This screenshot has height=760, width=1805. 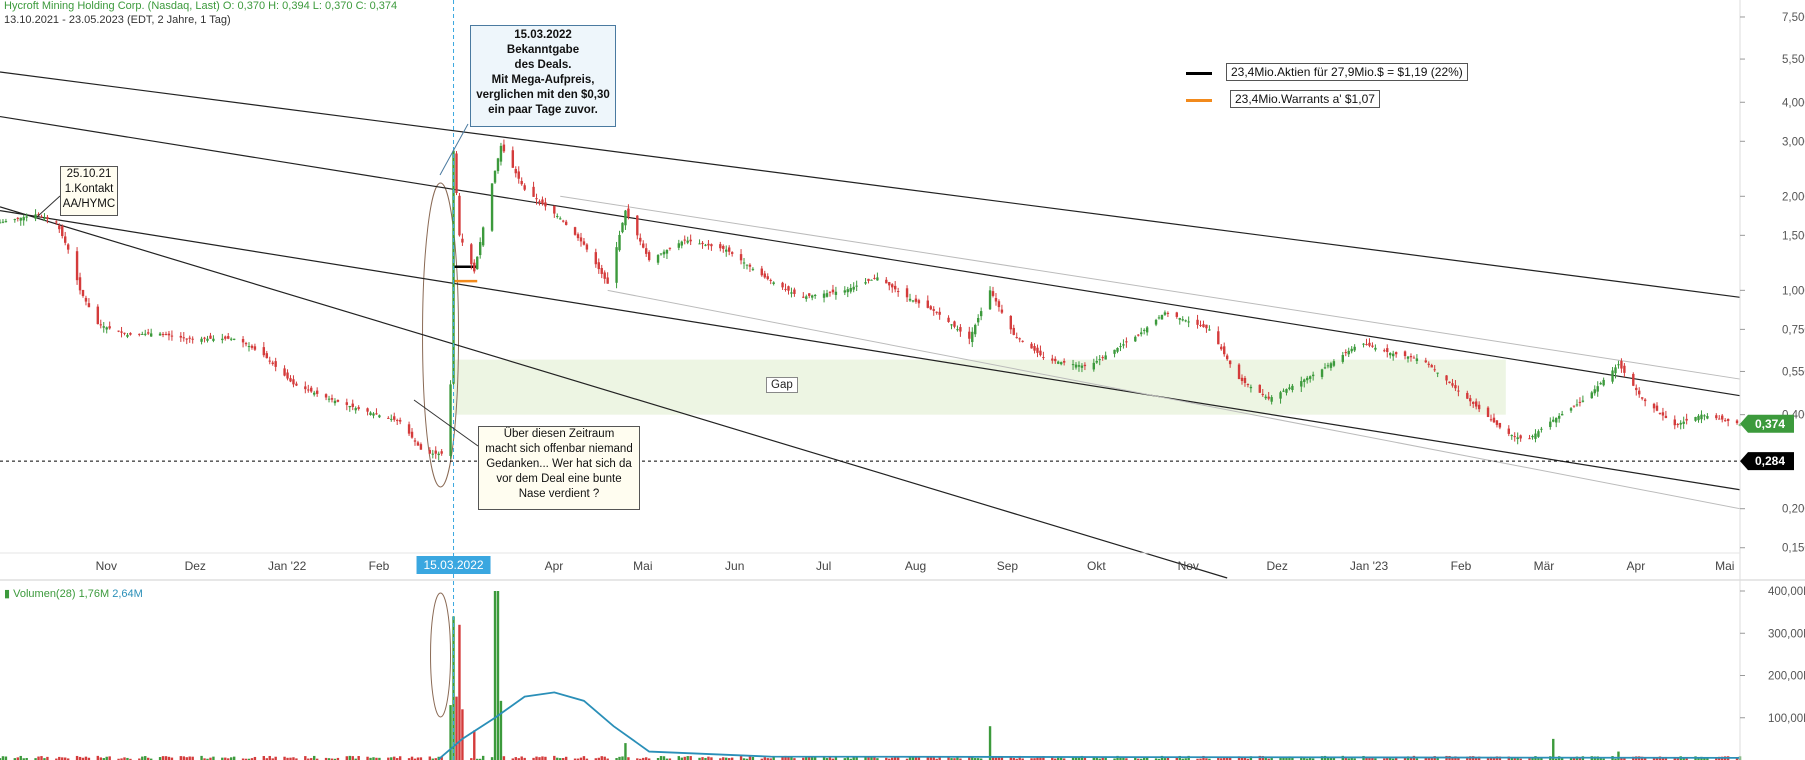 What do you see at coordinates (1793, 291) in the screenshot?
I see `y-tick-label: 1,000` at bounding box center [1793, 291].